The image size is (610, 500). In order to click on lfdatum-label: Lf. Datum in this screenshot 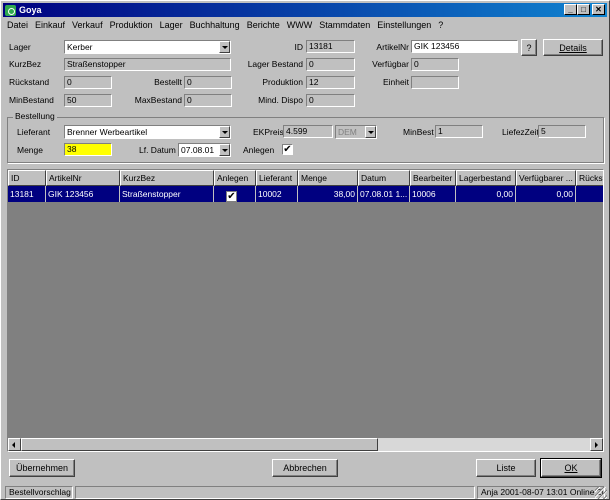, I will do `click(157, 150)`.